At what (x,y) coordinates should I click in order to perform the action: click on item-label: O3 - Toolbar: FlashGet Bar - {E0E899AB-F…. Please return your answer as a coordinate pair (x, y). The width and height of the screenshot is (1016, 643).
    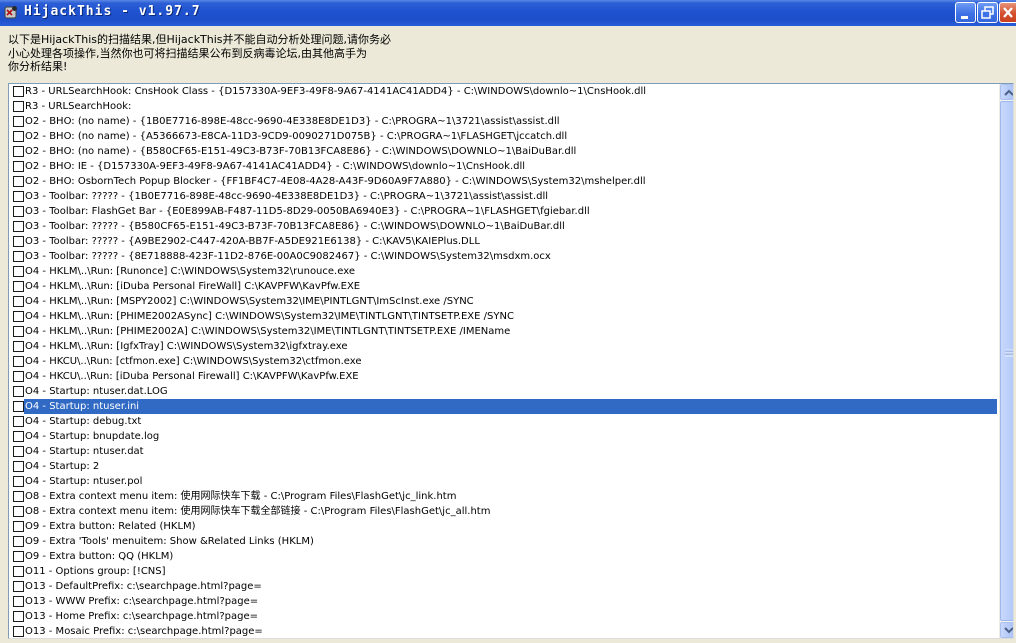
    Looking at the image, I should click on (307, 211).